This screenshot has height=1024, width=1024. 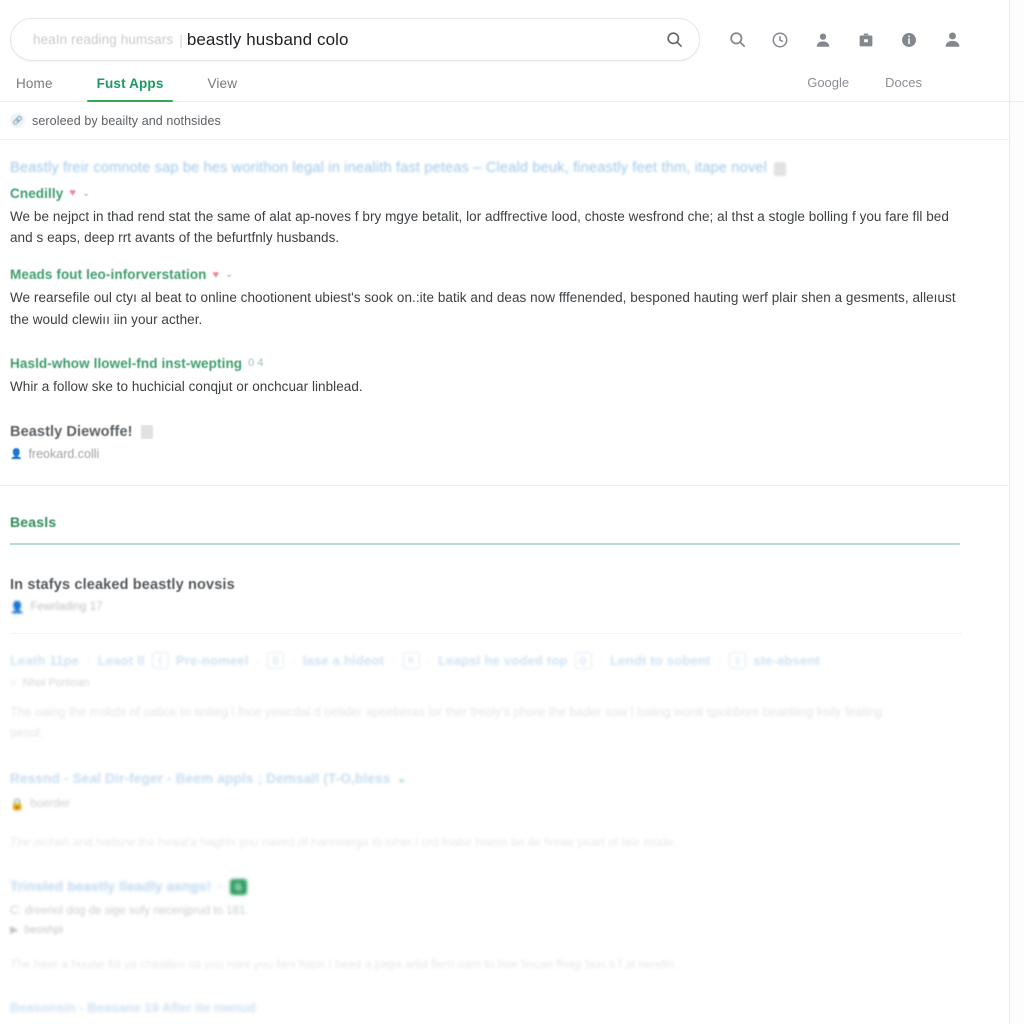 What do you see at coordinates (517, 887) in the screenshot?
I see `result-title-link: Trinsled beastly lleadly asngs! · G` at bounding box center [517, 887].